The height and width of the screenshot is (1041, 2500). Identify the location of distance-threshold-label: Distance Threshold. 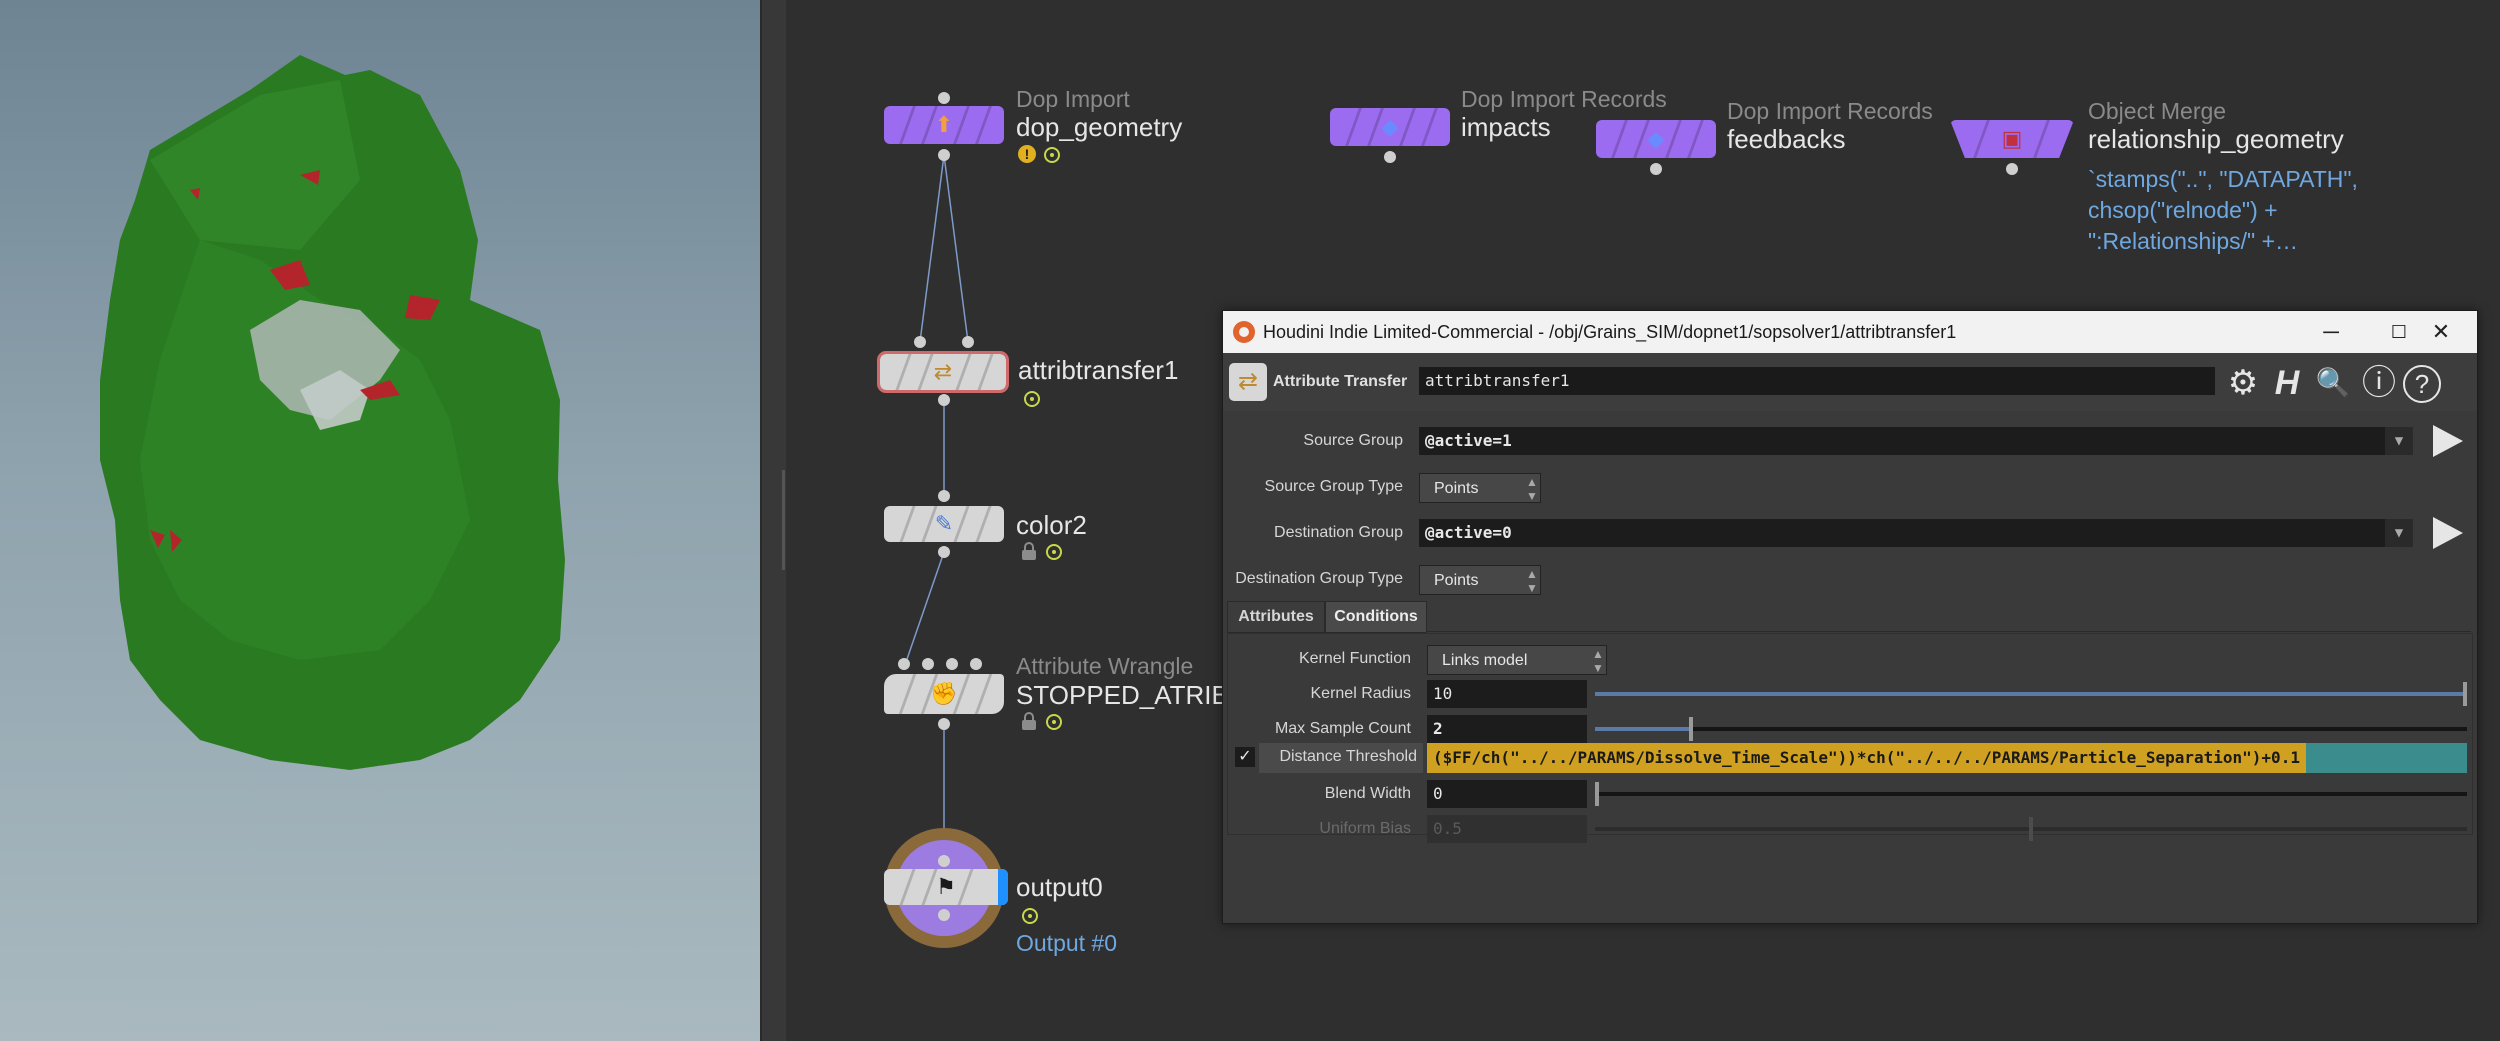
(1348, 756).